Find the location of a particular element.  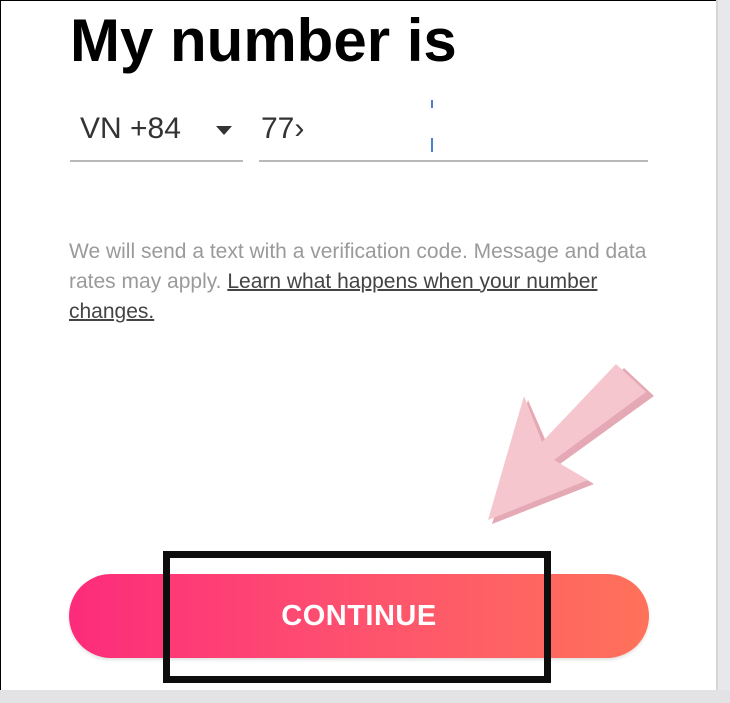

country-code-select: VN +84 is located at coordinates (156, 135).